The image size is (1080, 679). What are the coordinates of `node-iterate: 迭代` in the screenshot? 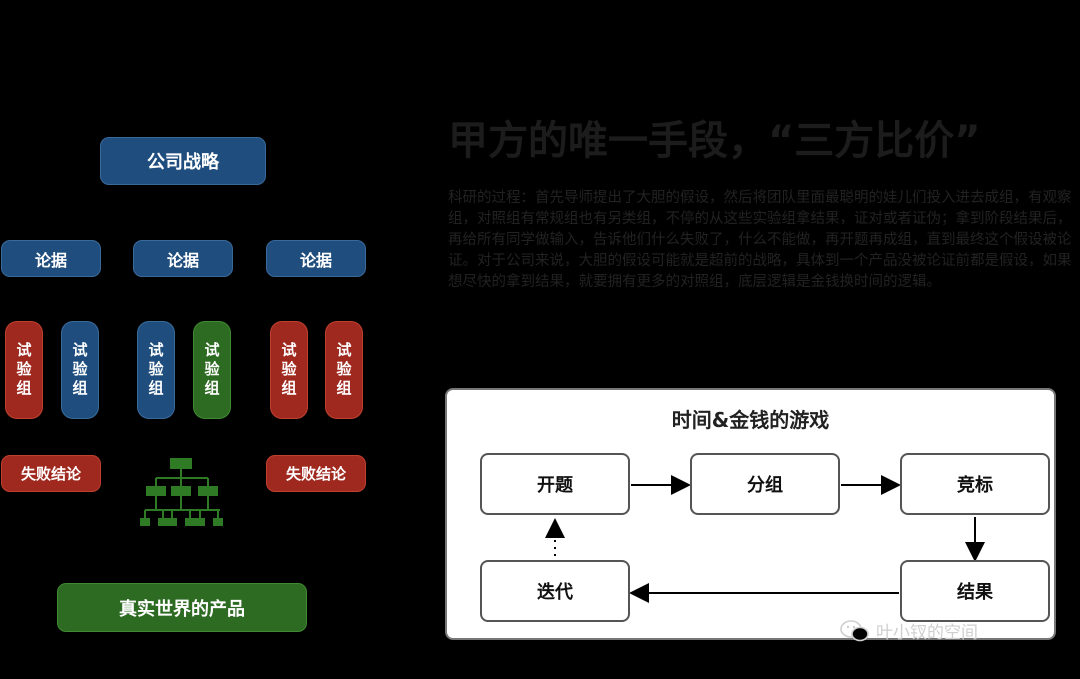 It's located at (555, 591).